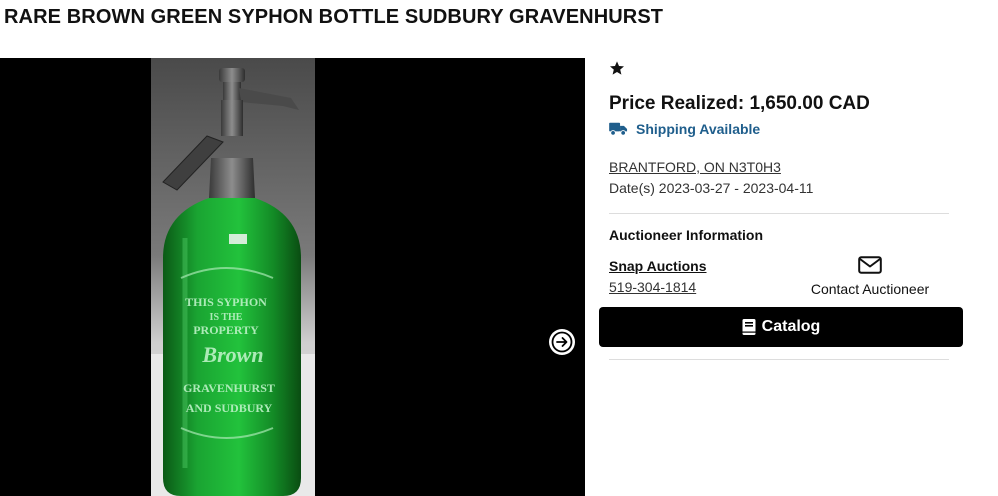 The width and height of the screenshot is (998, 496). I want to click on catalog-label: Catalog, so click(791, 326).